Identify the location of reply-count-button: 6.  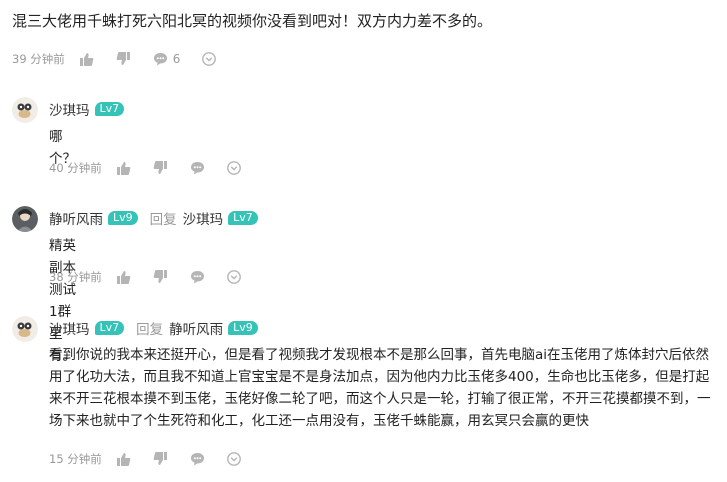
(167, 59).